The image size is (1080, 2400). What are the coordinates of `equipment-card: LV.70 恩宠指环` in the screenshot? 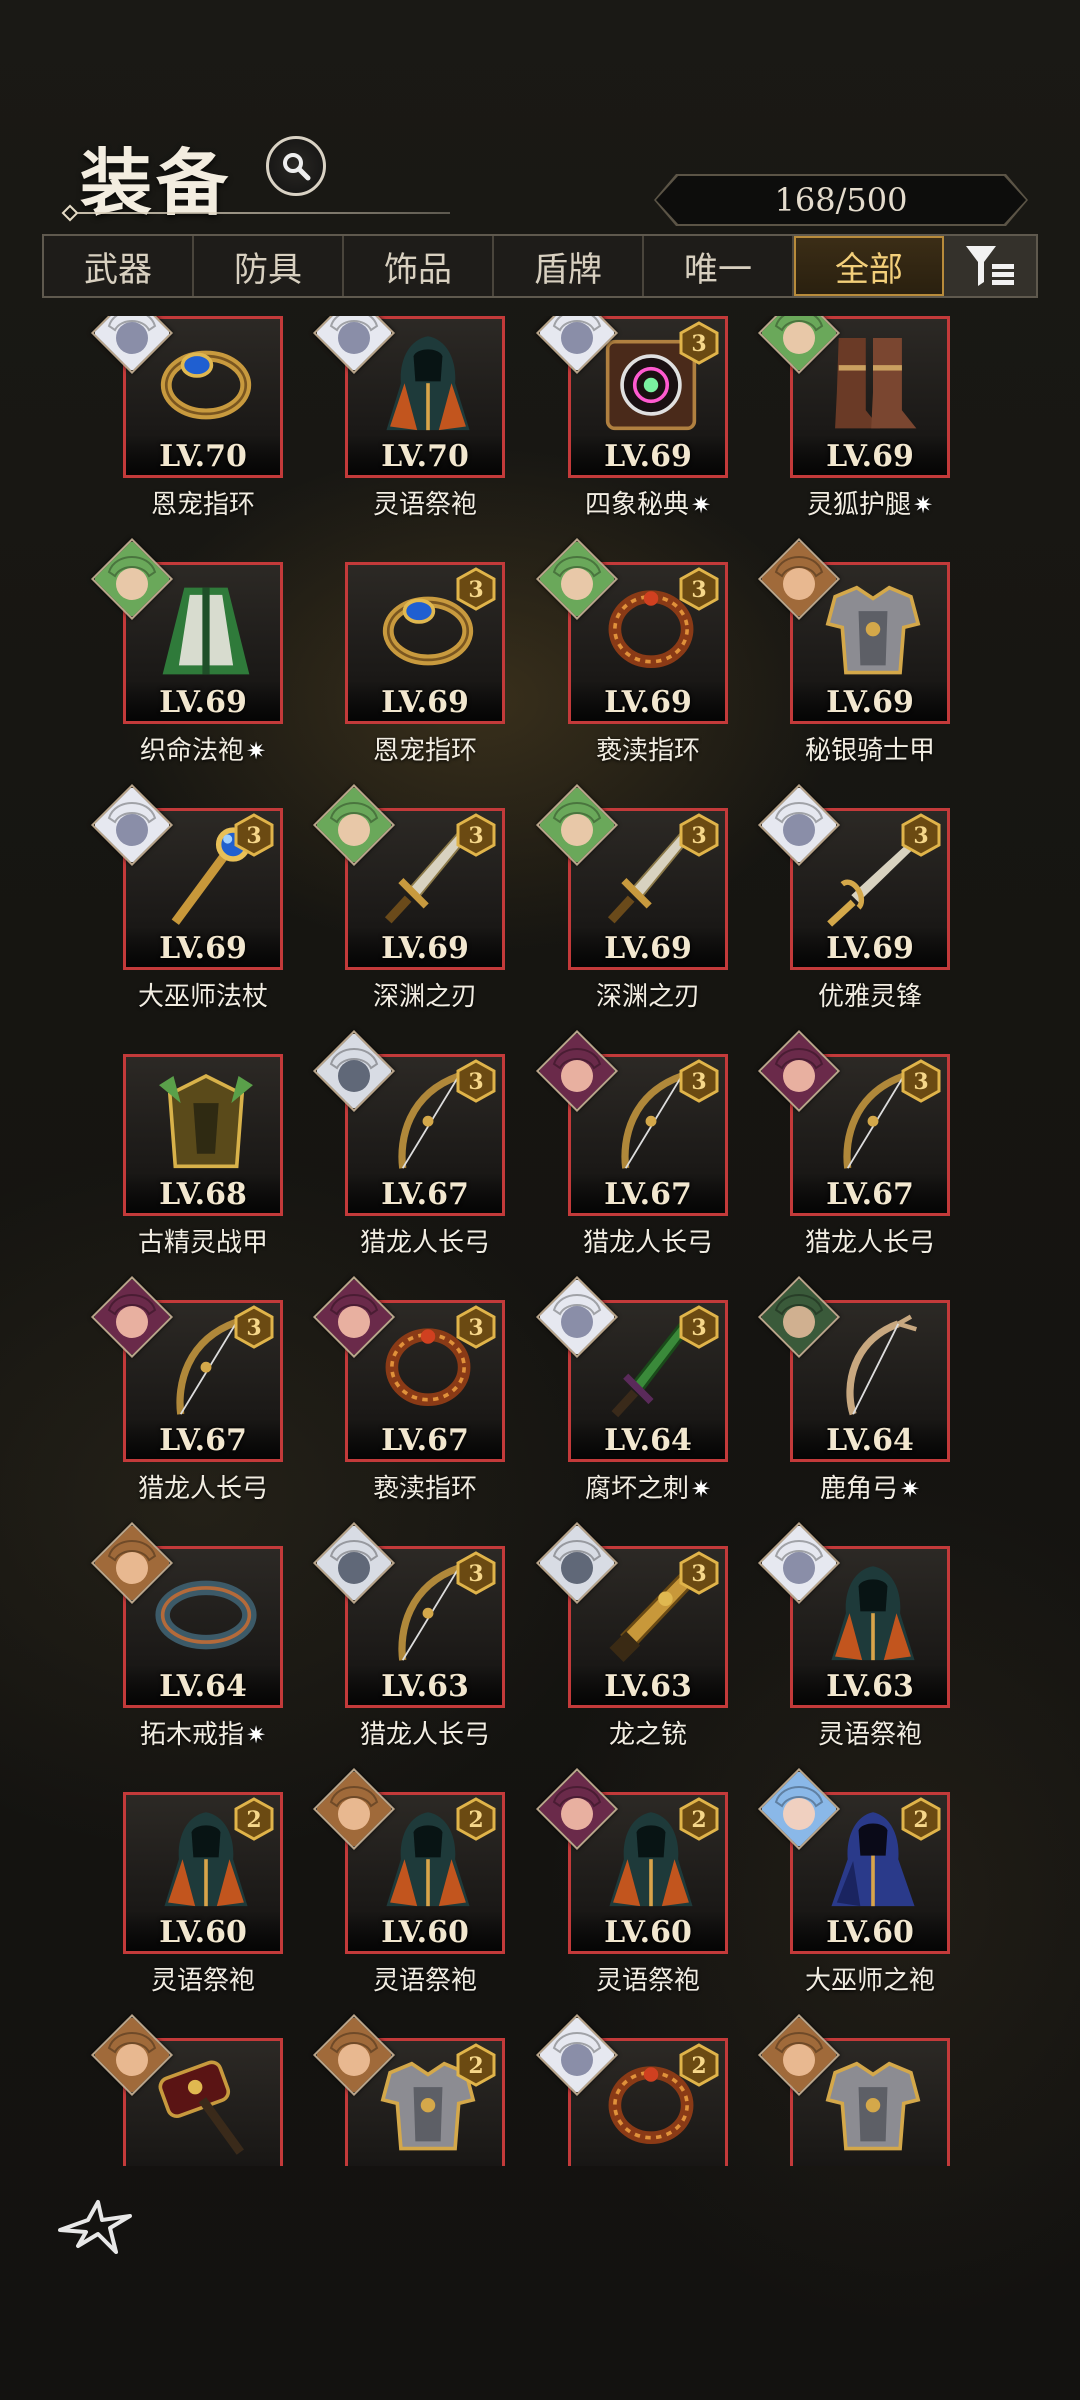 It's located at (186, 423).